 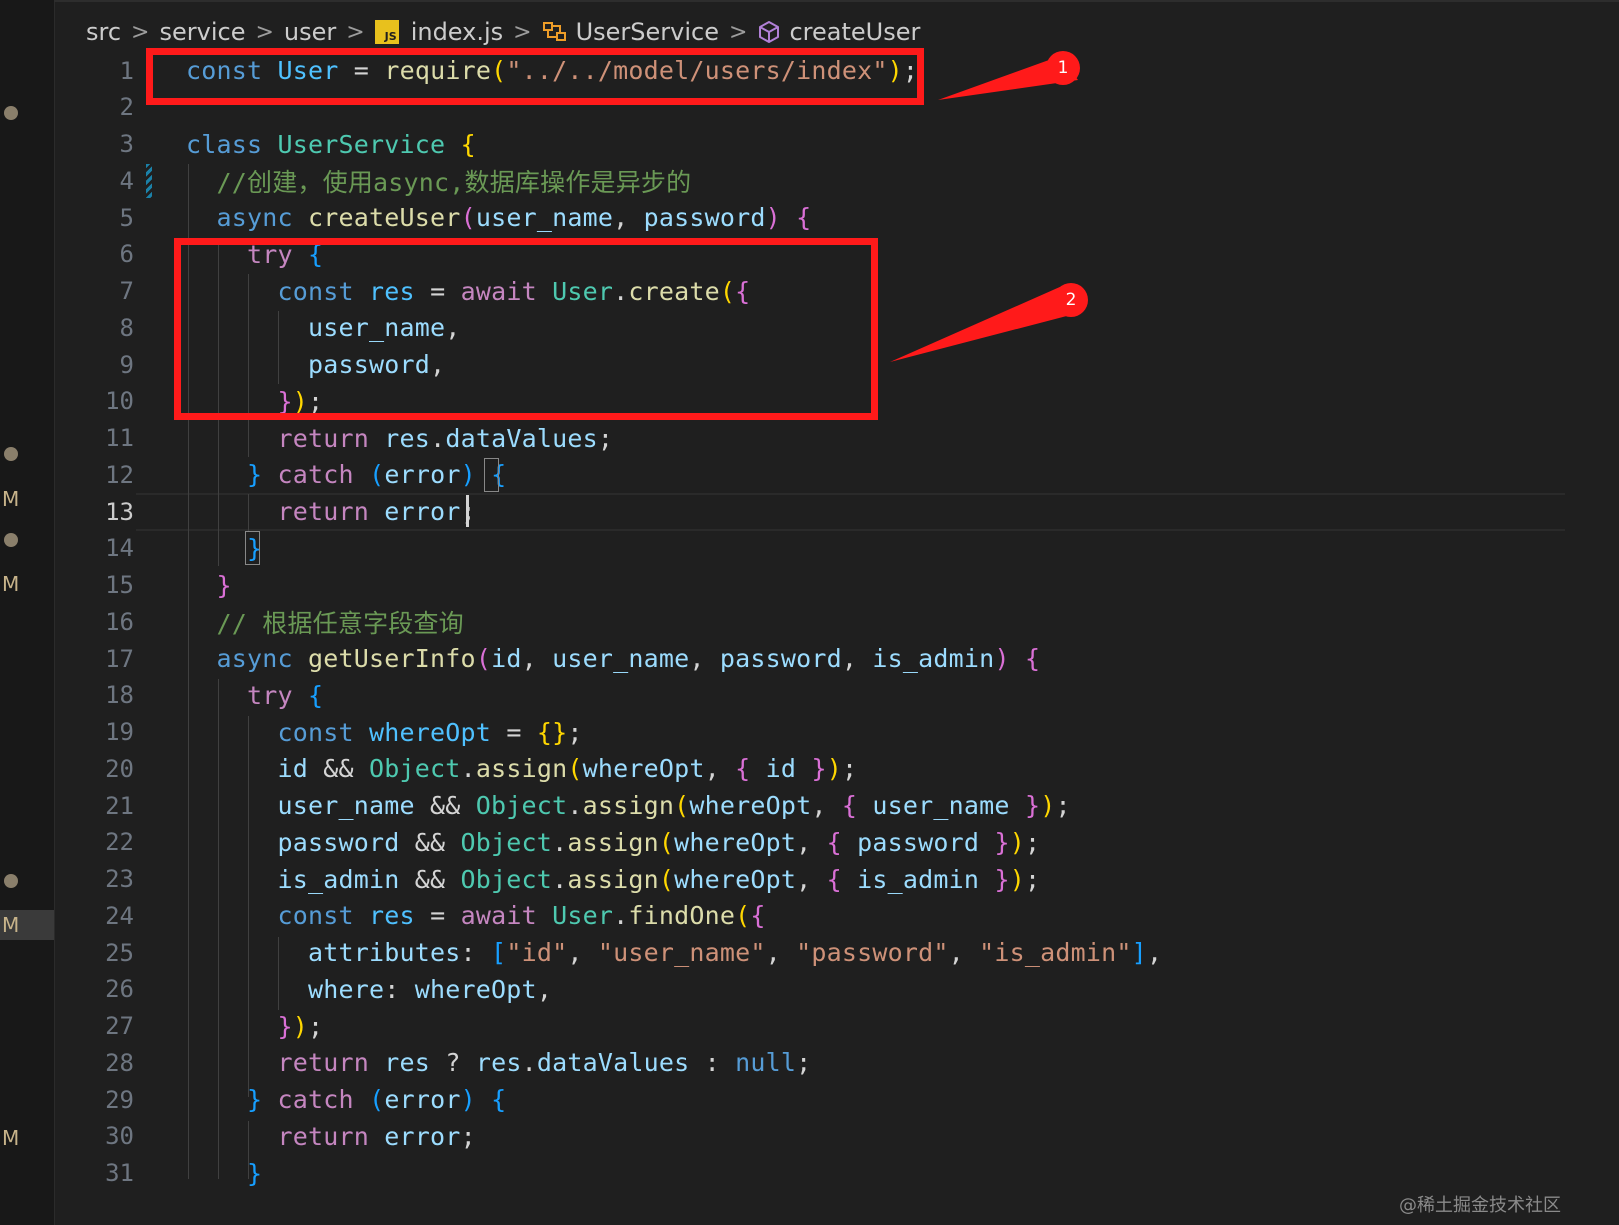 What do you see at coordinates (986, 209) in the screenshot?
I see `annotation-arrows` at bounding box center [986, 209].